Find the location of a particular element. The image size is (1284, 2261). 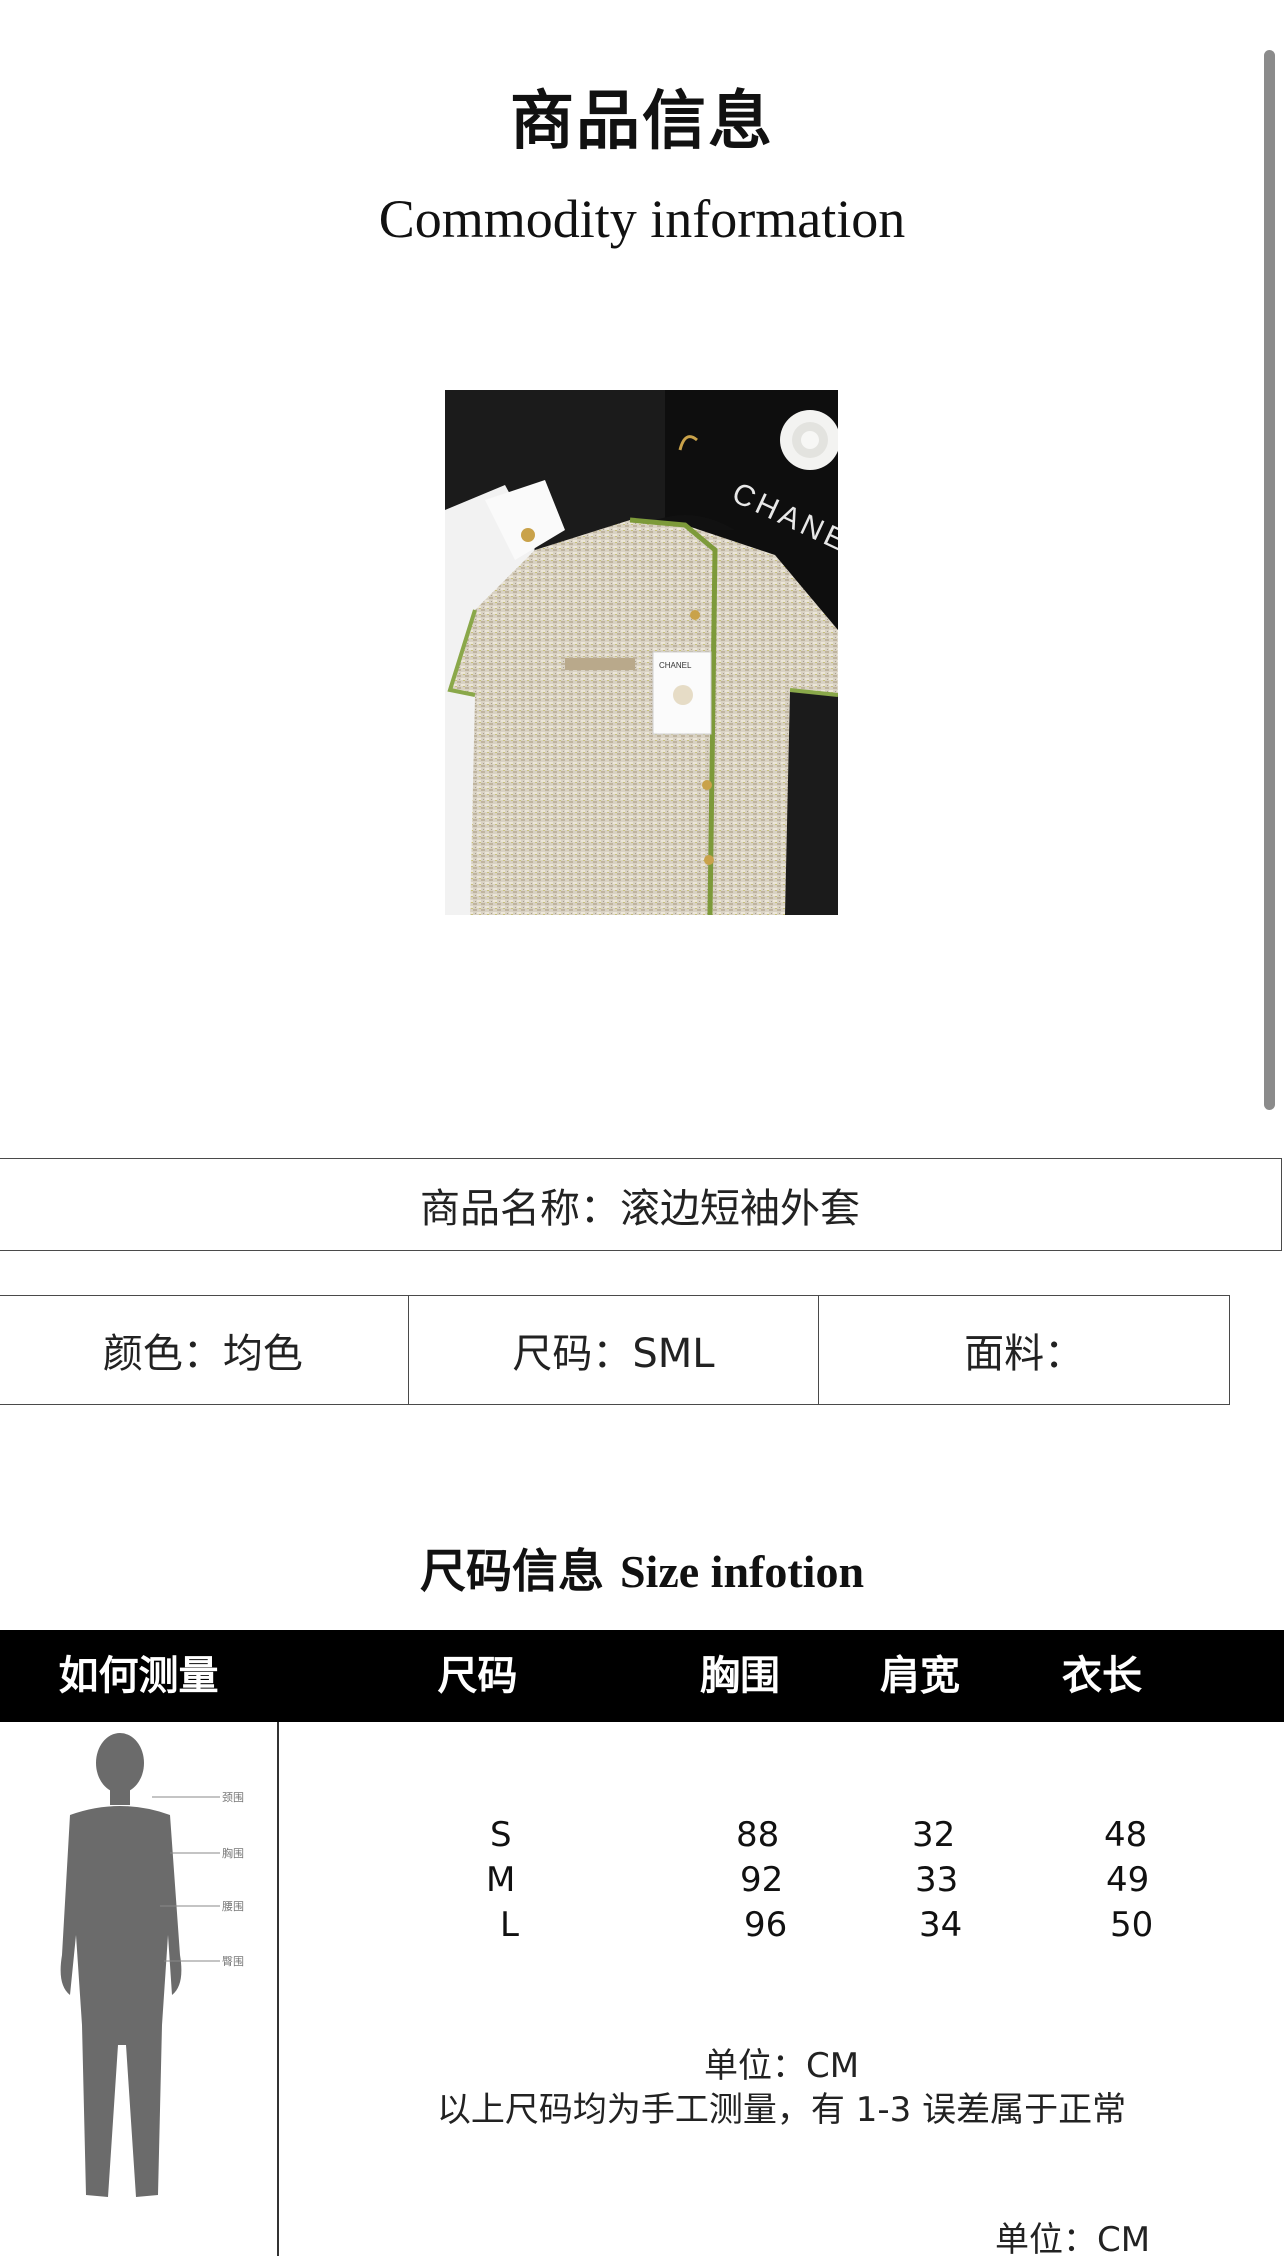

length-value: 48 is located at coordinates (1126, 1835).